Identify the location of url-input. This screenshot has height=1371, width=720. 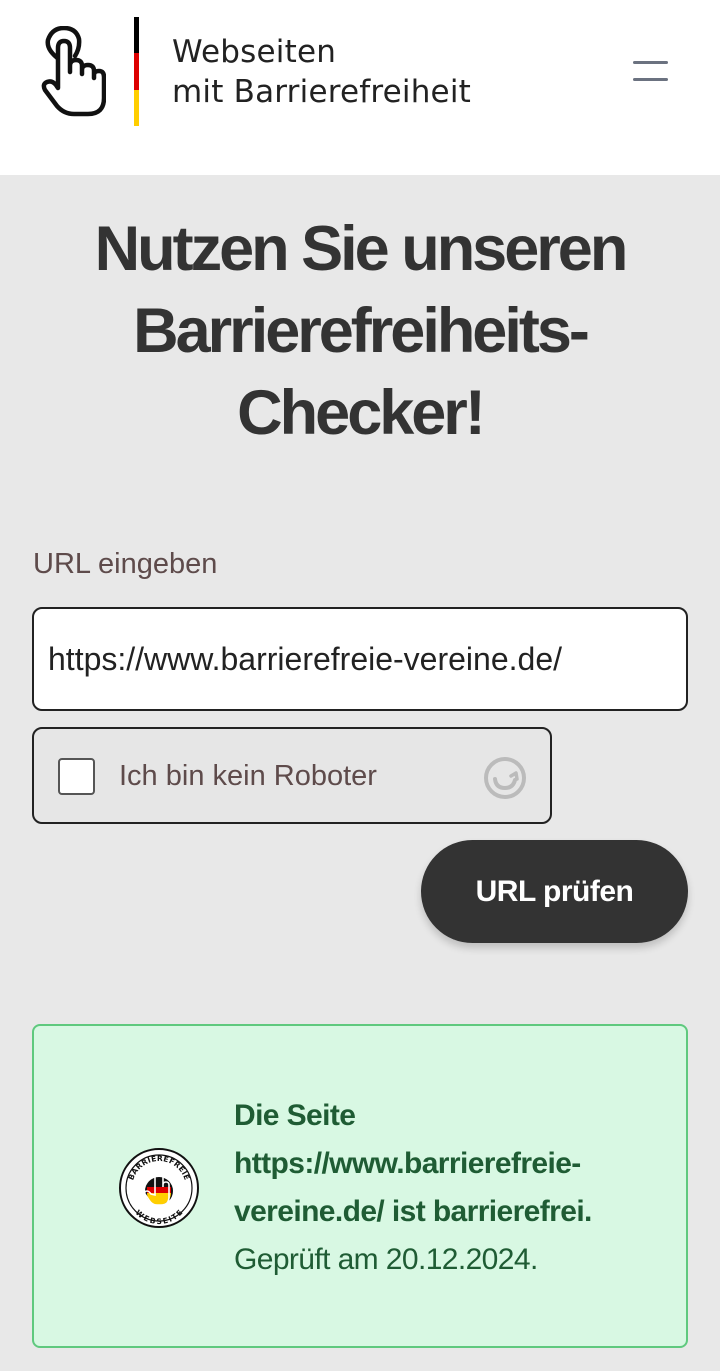
(360, 659).